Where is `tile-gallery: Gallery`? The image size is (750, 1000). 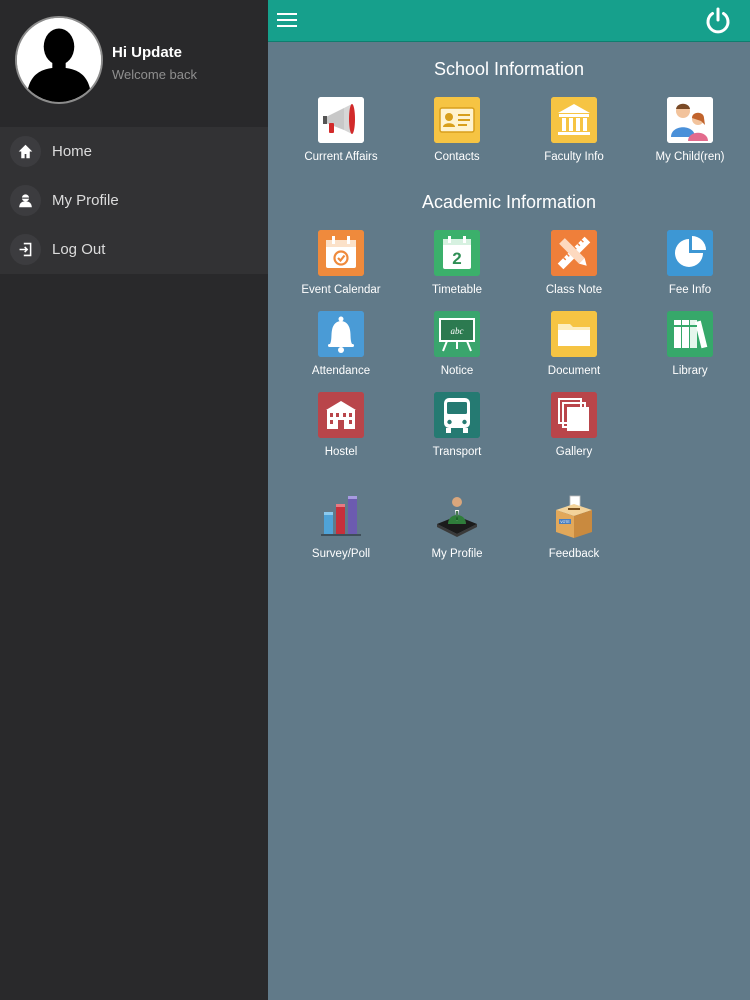 tile-gallery: Gallery is located at coordinates (574, 425).